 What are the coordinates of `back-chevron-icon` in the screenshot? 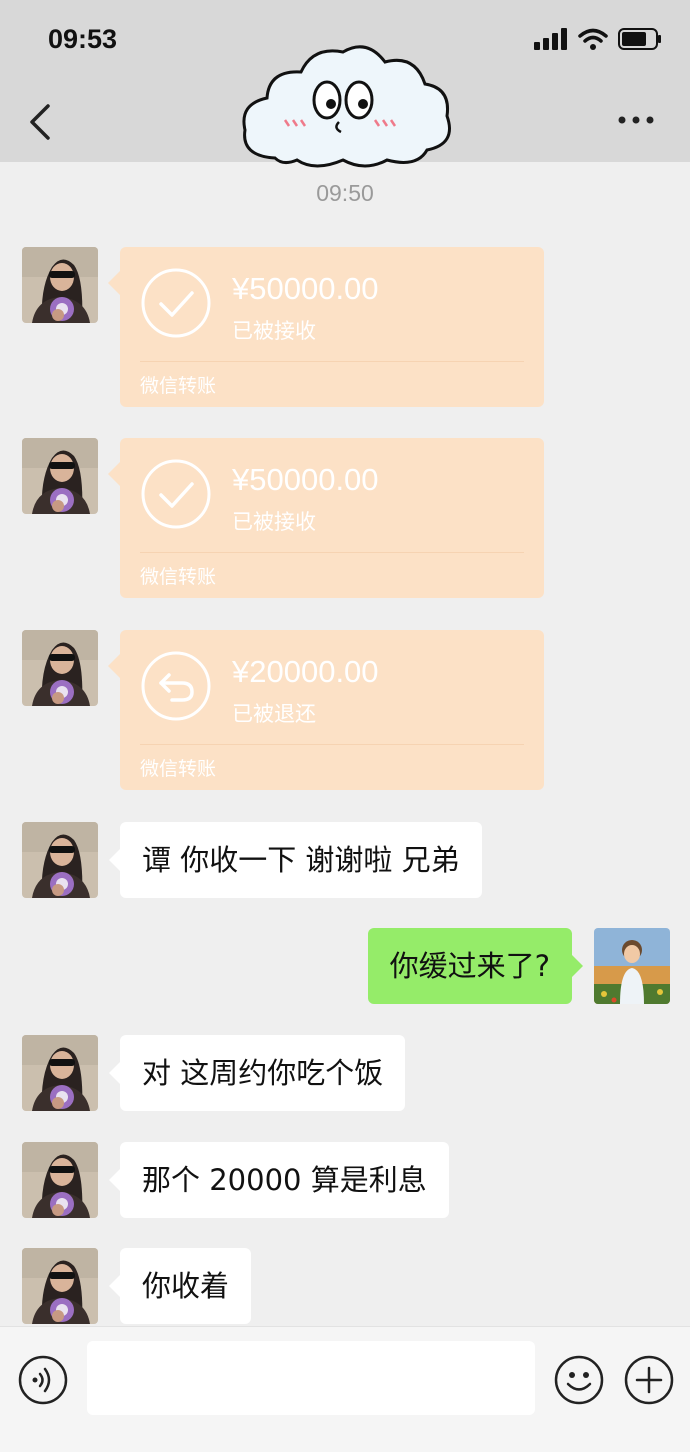 It's located at (41, 122).